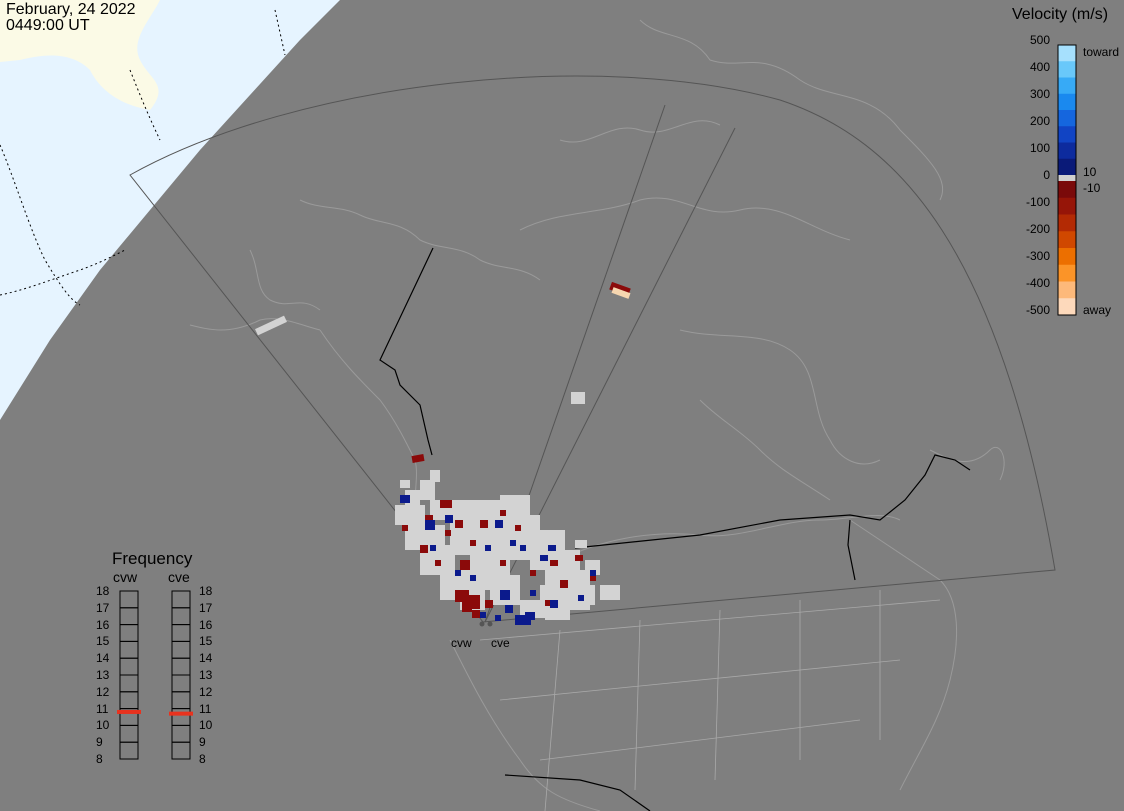 Image resolution: width=1124 pixels, height=811 pixels. What do you see at coordinates (181, 713) in the screenshot?
I see `frequency-marker` at bounding box center [181, 713].